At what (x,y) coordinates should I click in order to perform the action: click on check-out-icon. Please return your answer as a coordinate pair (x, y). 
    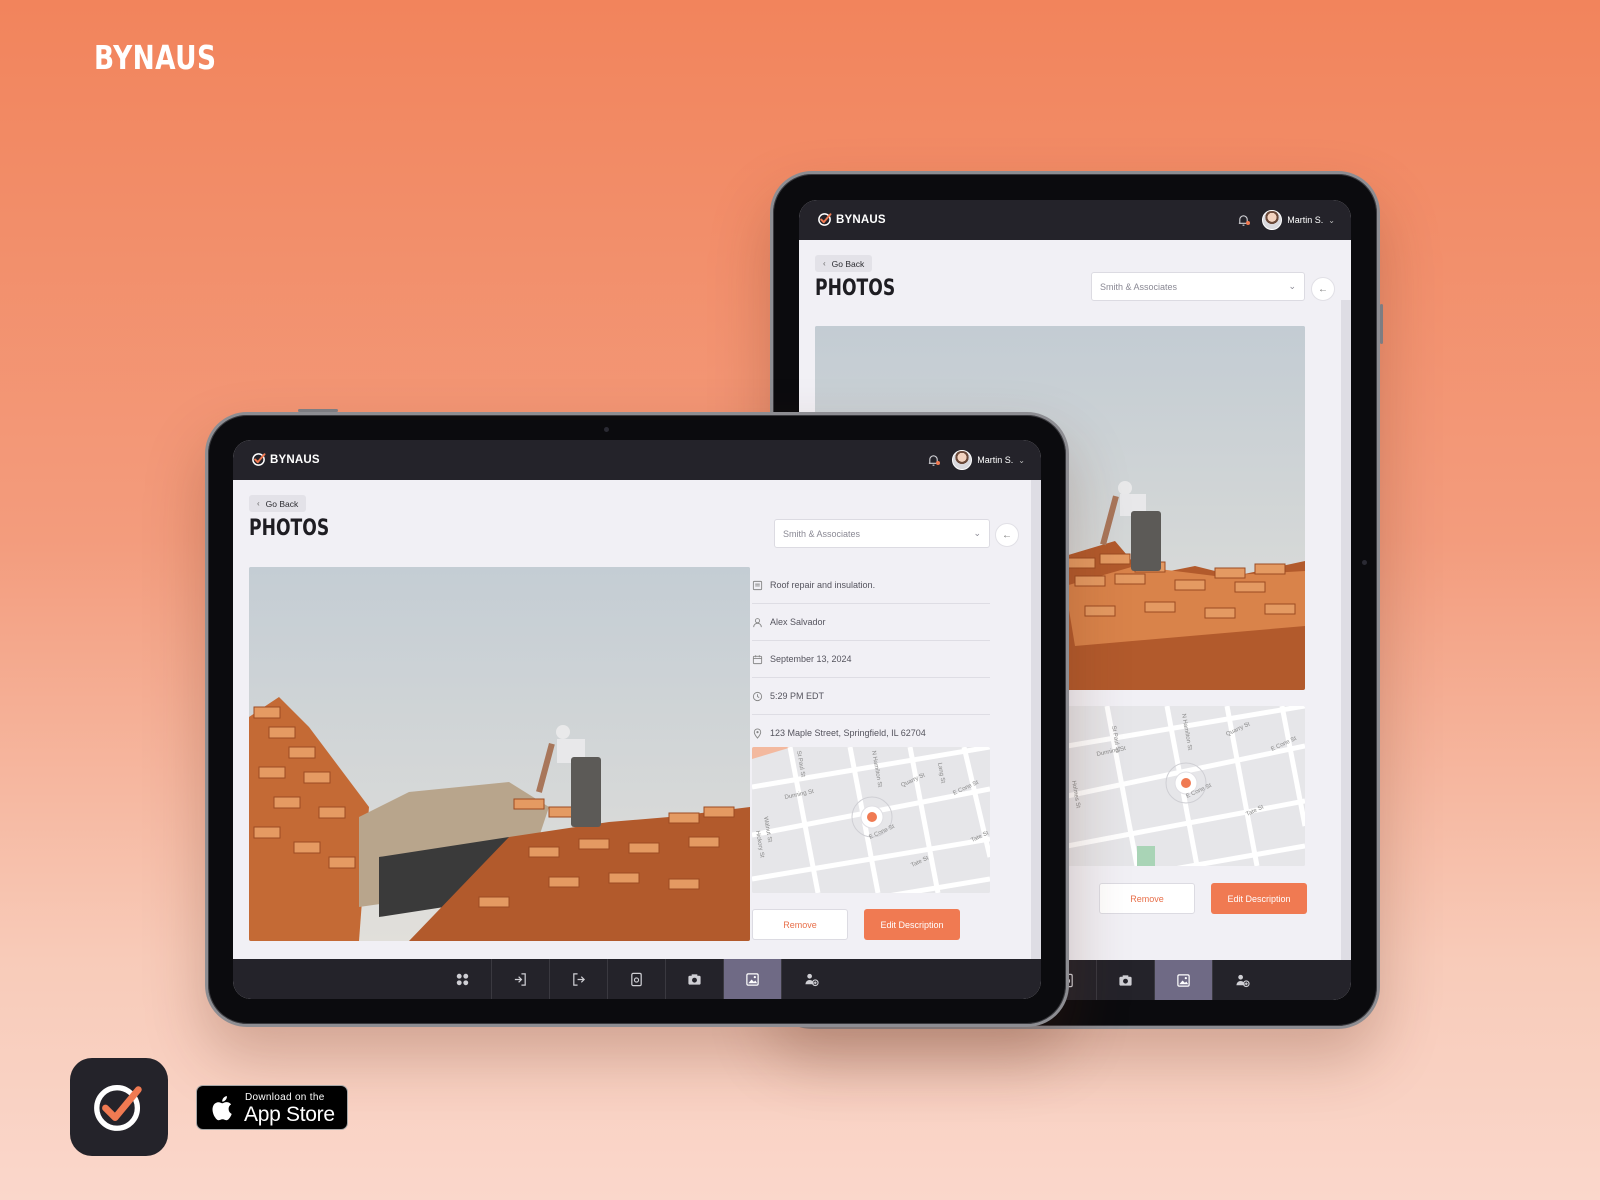
    Looking at the image, I should click on (579, 979).